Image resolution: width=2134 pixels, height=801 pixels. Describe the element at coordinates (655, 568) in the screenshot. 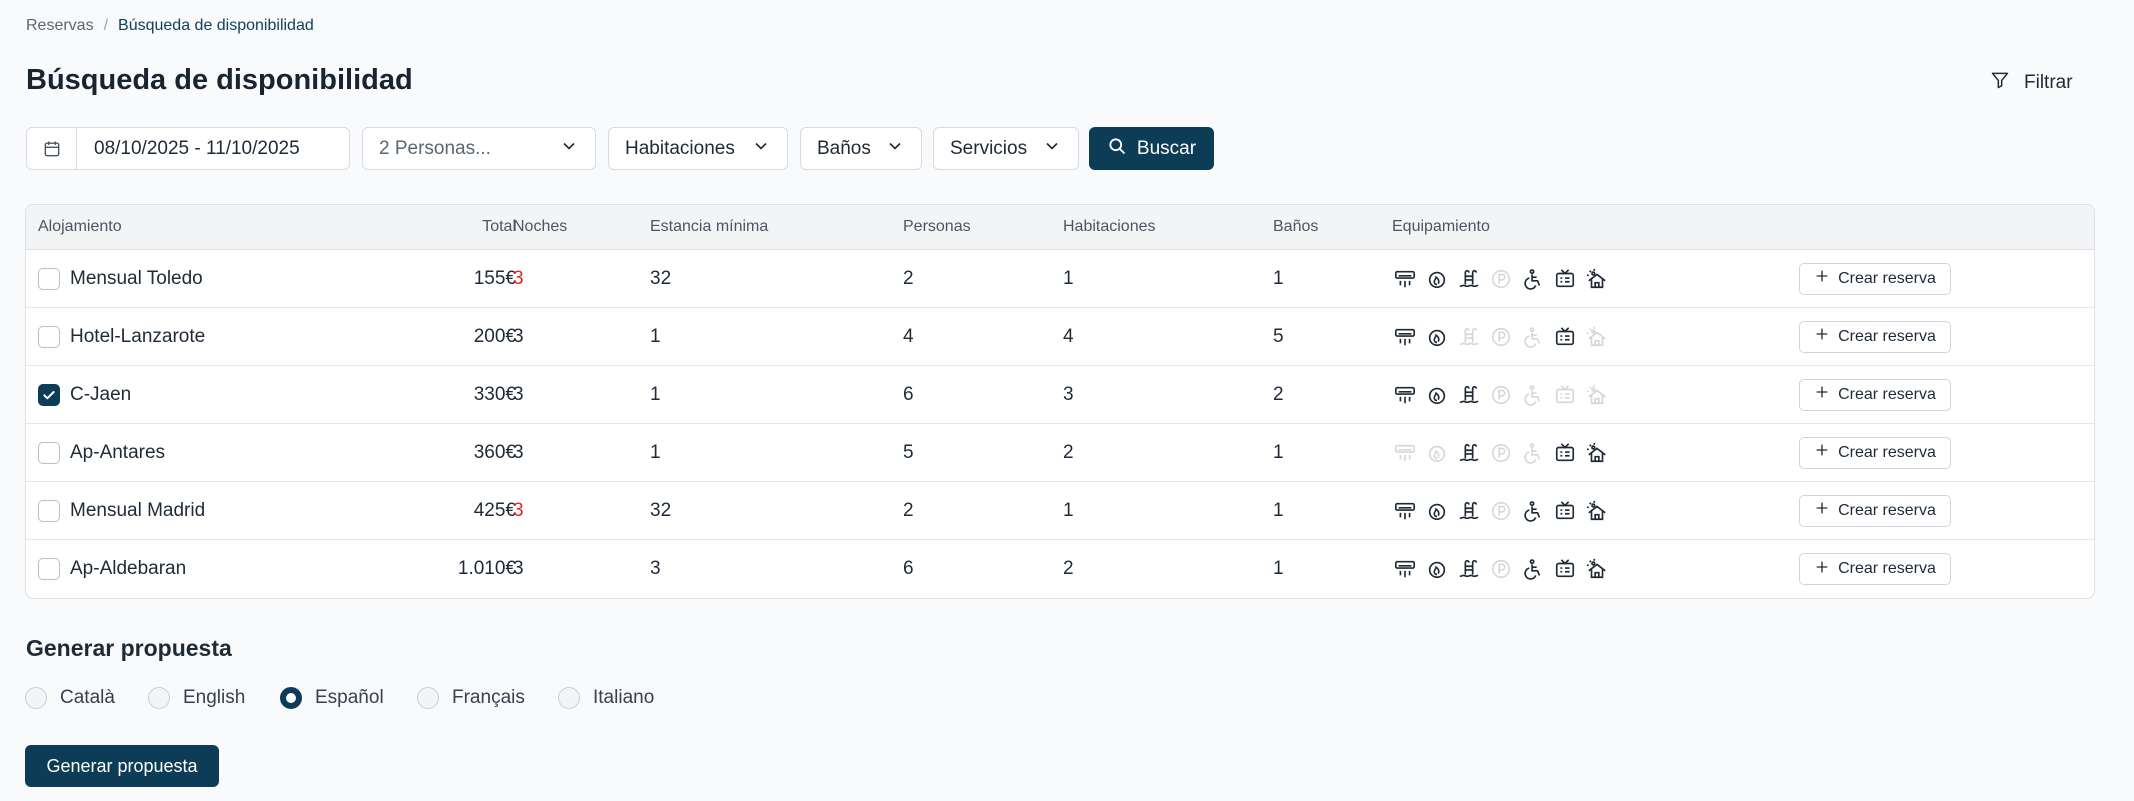

I see `min-stay-cell: 3` at that location.